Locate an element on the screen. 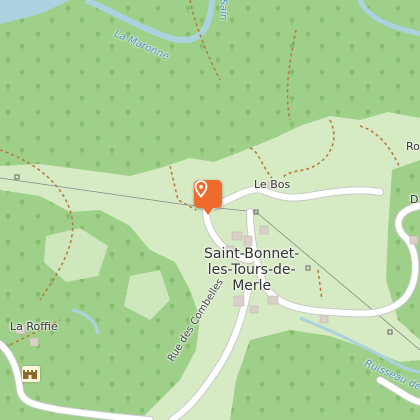 This screenshot has height=420, width=420. castle-icon is located at coordinates (30, 374).